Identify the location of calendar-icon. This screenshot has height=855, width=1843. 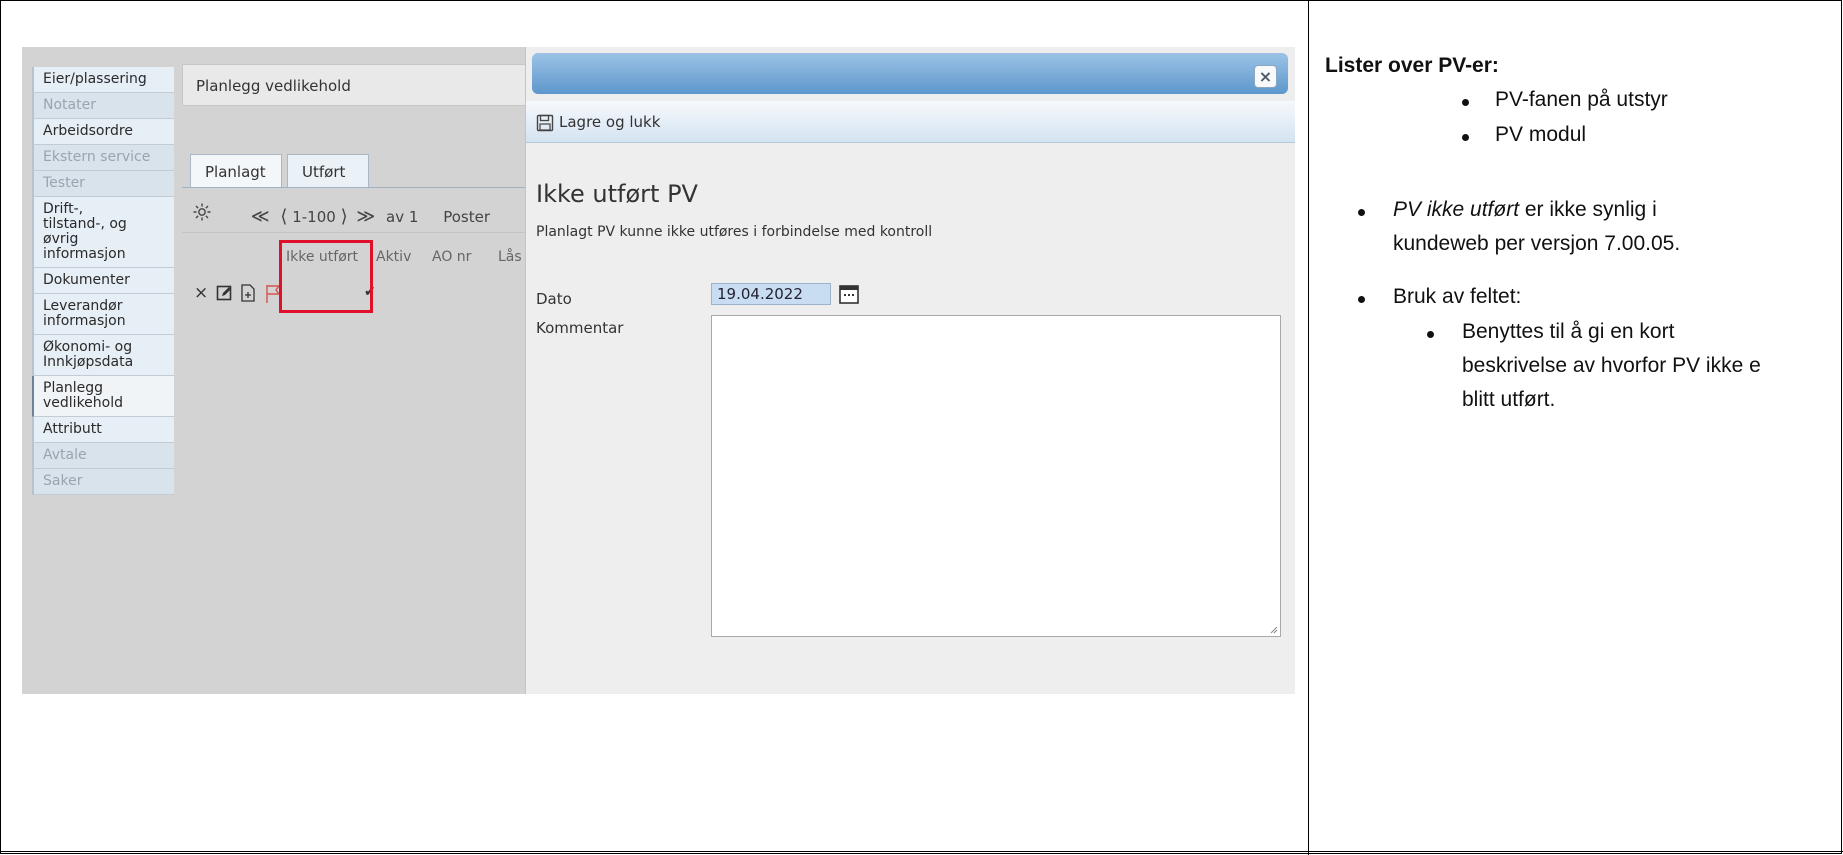
(849, 294).